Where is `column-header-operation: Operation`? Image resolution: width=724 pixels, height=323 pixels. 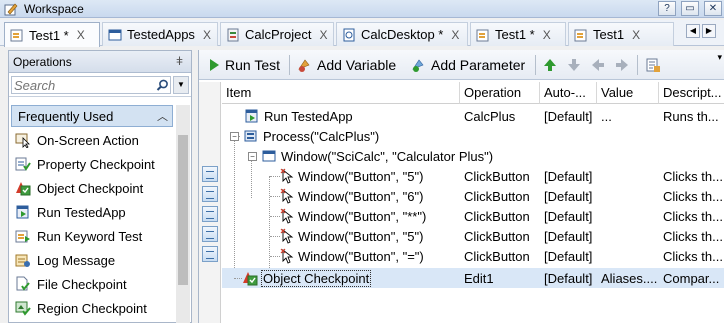 column-header-operation: Operation is located at coordinates (500, 93).